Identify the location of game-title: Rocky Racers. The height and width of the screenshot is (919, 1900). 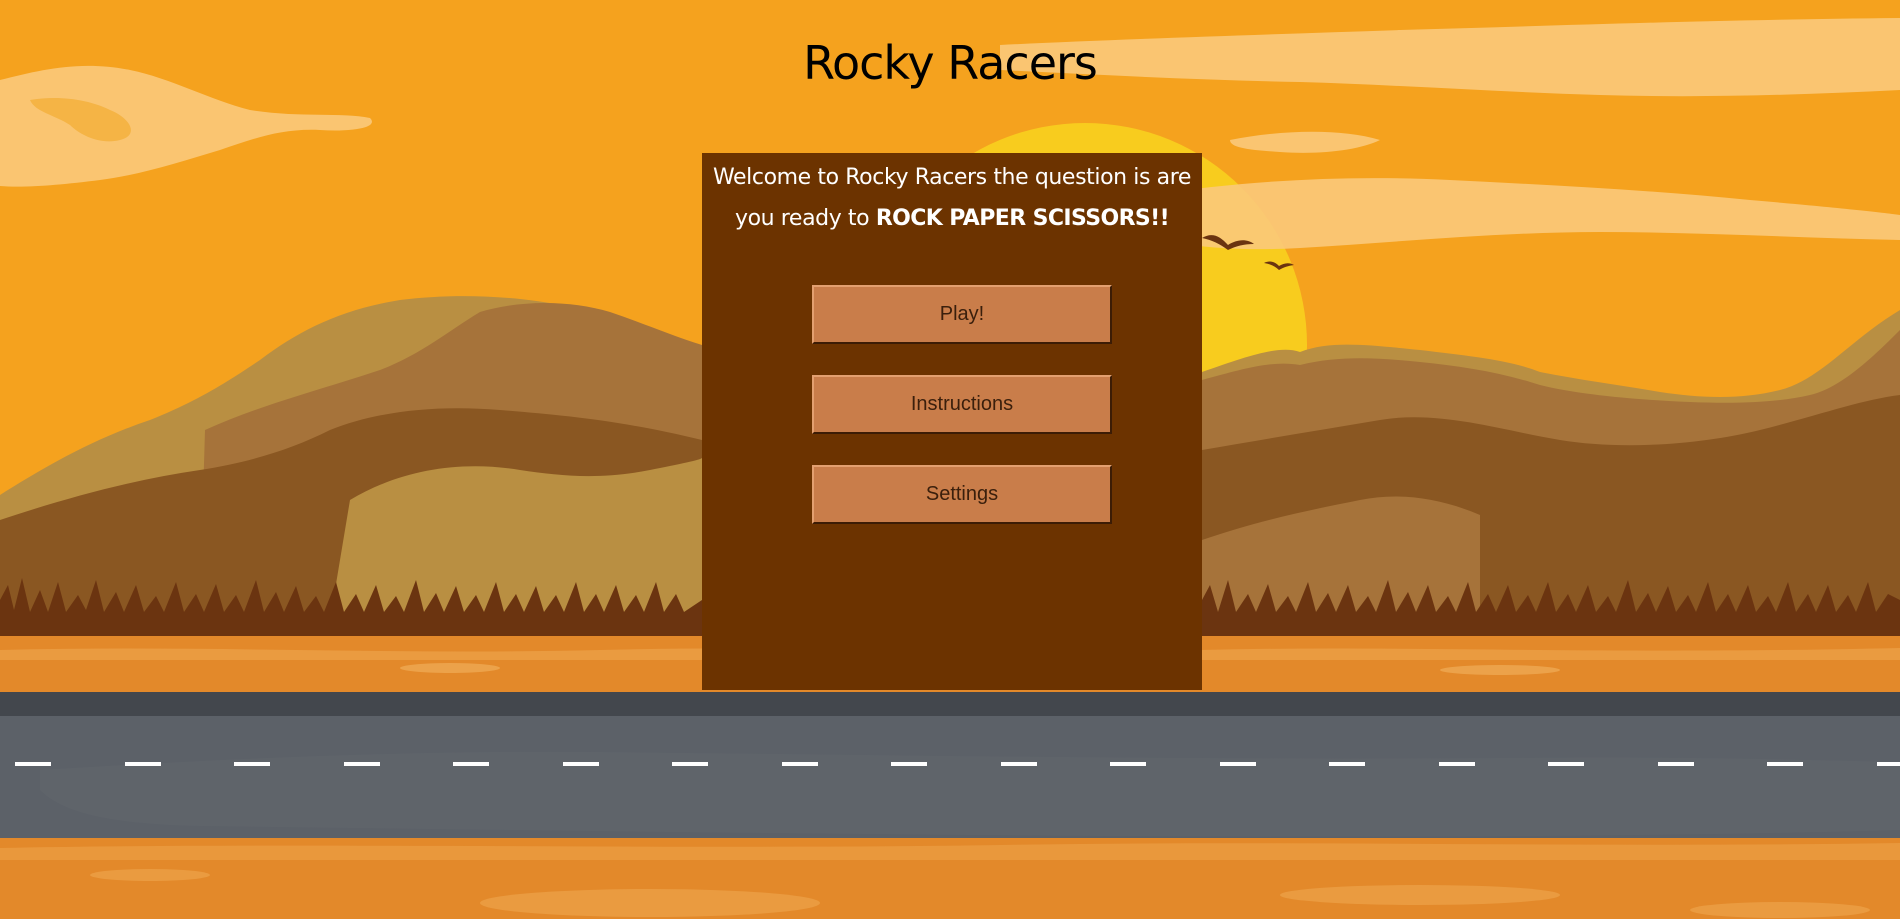
(950, 63).